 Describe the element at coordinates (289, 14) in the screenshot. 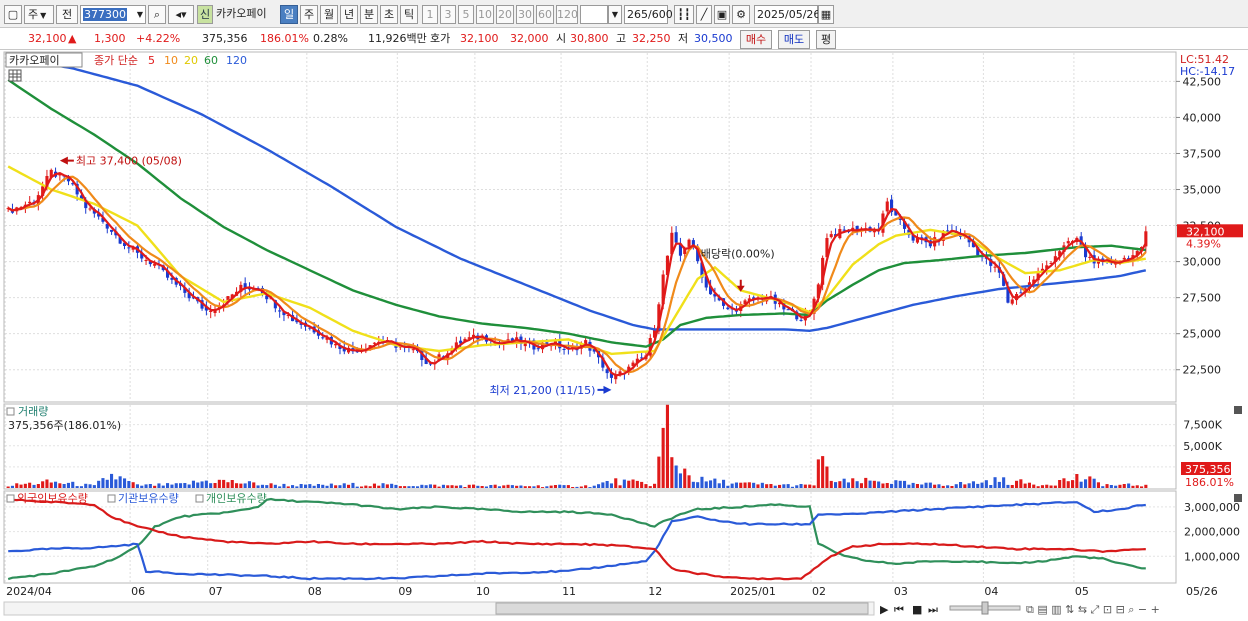

I see `tab-day: 일` at that location.